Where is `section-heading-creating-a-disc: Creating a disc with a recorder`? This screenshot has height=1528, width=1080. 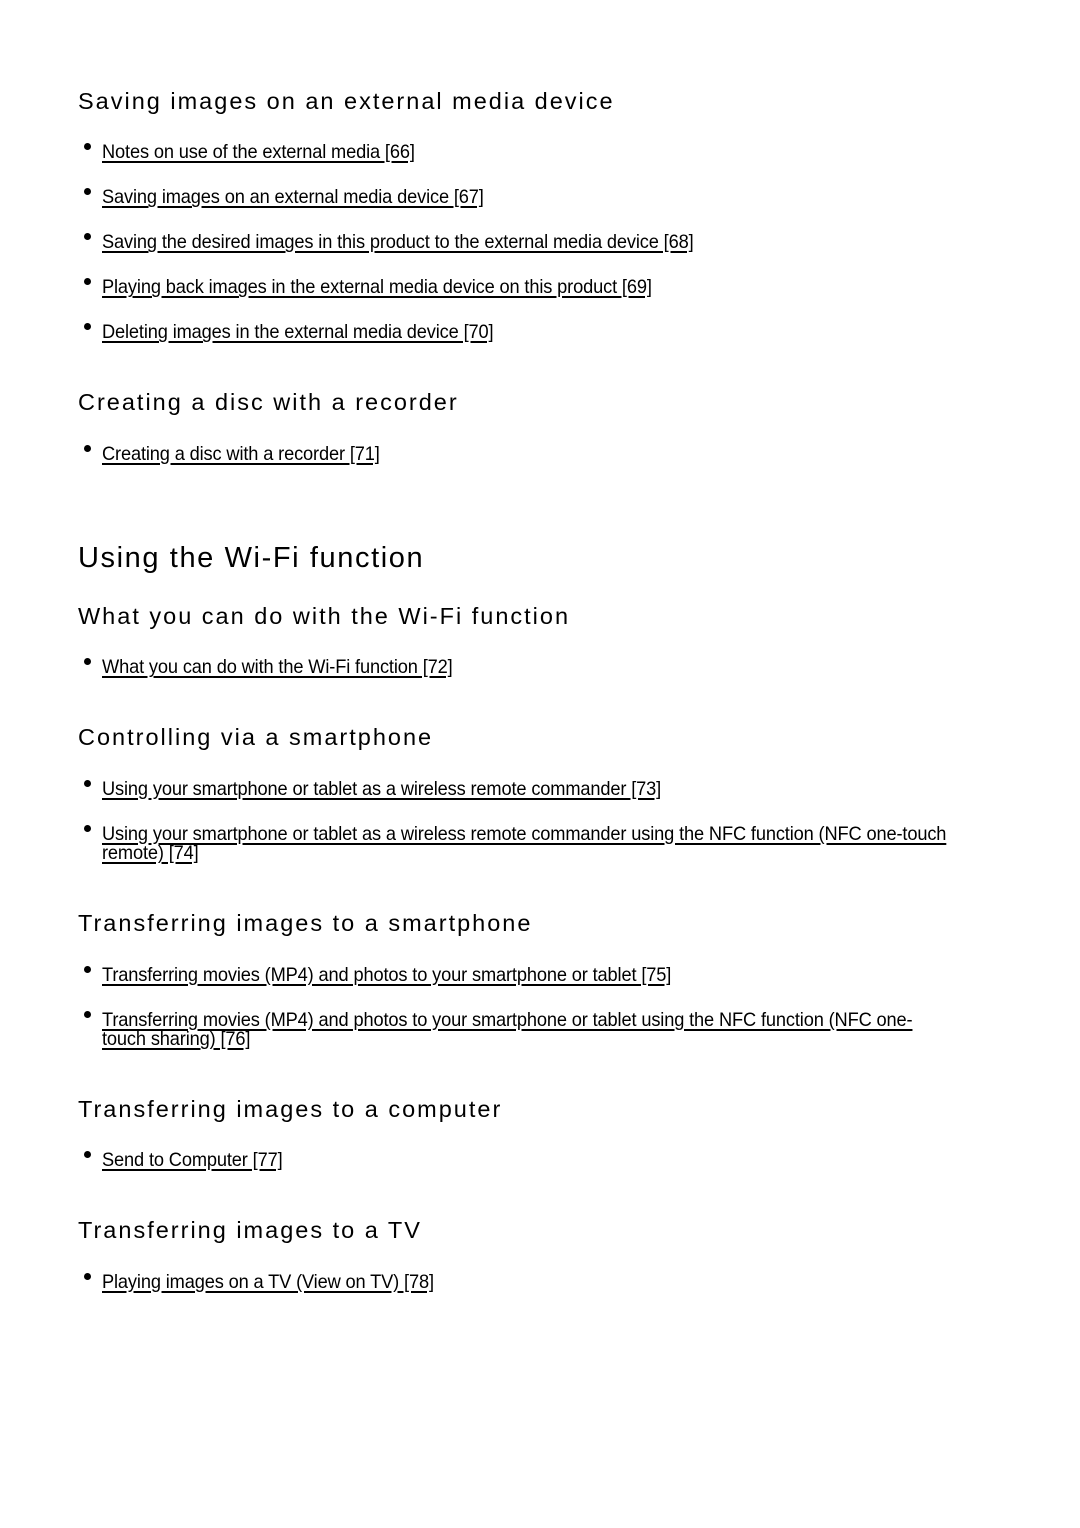
section-heading-creating-a-disc: Creating a disc with a recorder is located at coordinates (268, 402).